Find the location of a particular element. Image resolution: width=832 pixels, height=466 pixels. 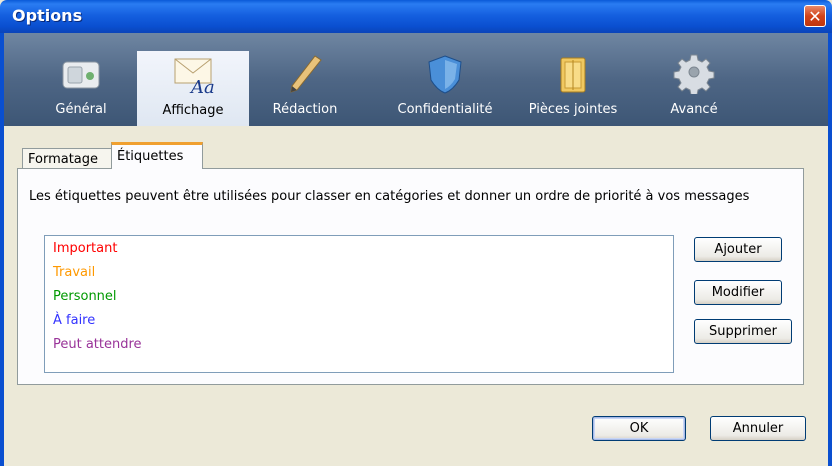

cancel-button: Annuler is located at coordinates (758, 428).